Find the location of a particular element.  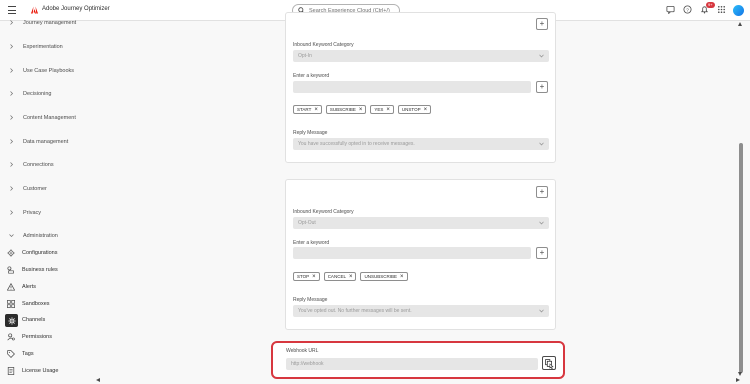

nav-configurations: Configurations is located at coordinates (46, 253).